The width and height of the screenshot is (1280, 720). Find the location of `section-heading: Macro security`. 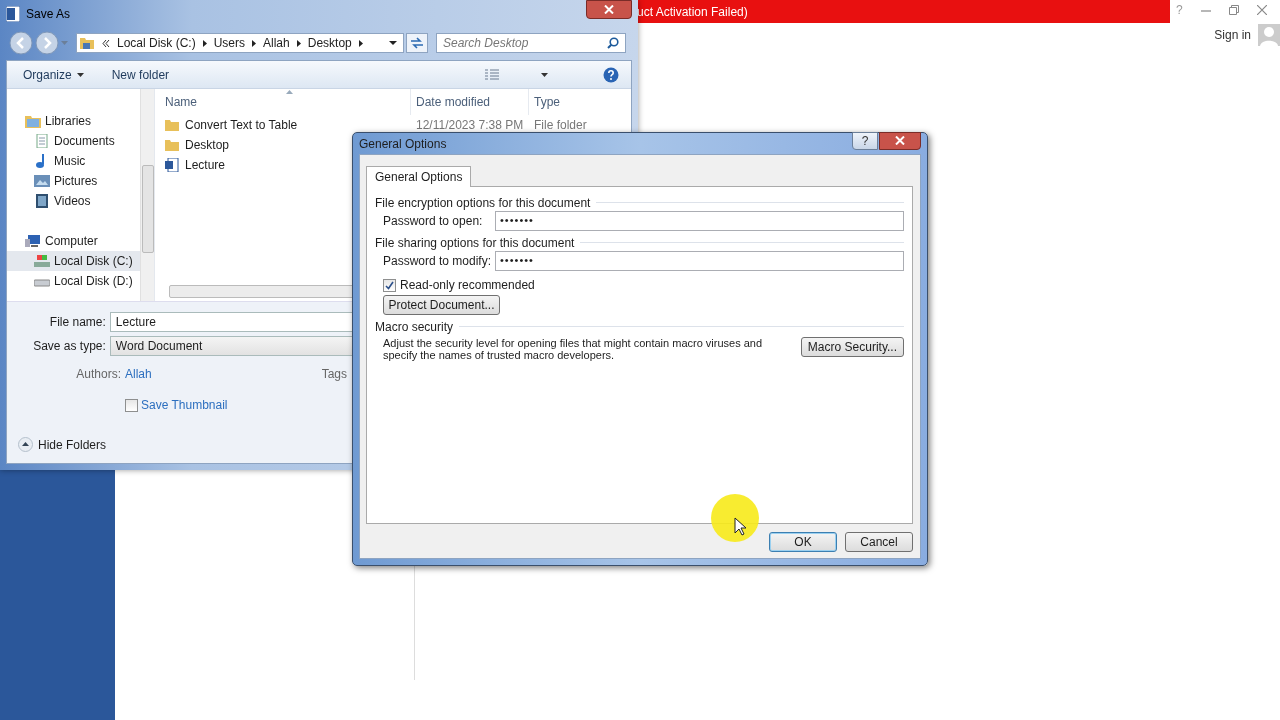

section-heading: Macro security is located at coordinates (414, 326).